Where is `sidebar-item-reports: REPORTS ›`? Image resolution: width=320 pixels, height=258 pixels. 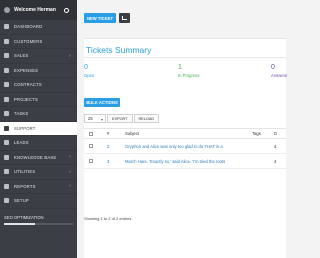
sidebar-item-reports: REPORTS › is located at coordinates (38, 187).